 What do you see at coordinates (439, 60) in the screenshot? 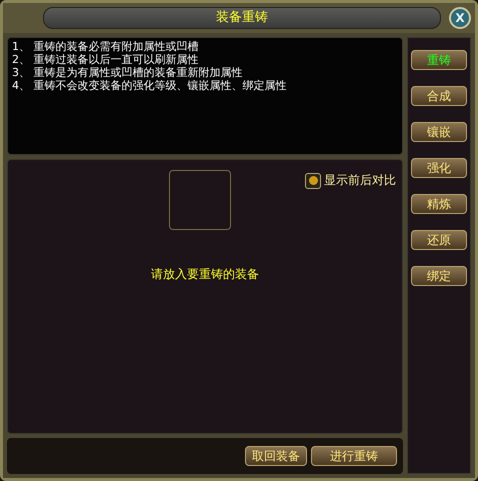
I see `tab: 重铸` at bounding box center [439, 60].